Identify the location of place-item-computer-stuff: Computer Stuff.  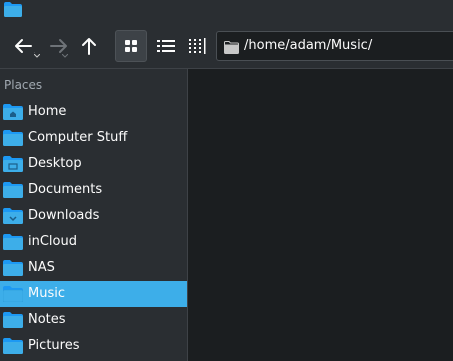
(93, 138).